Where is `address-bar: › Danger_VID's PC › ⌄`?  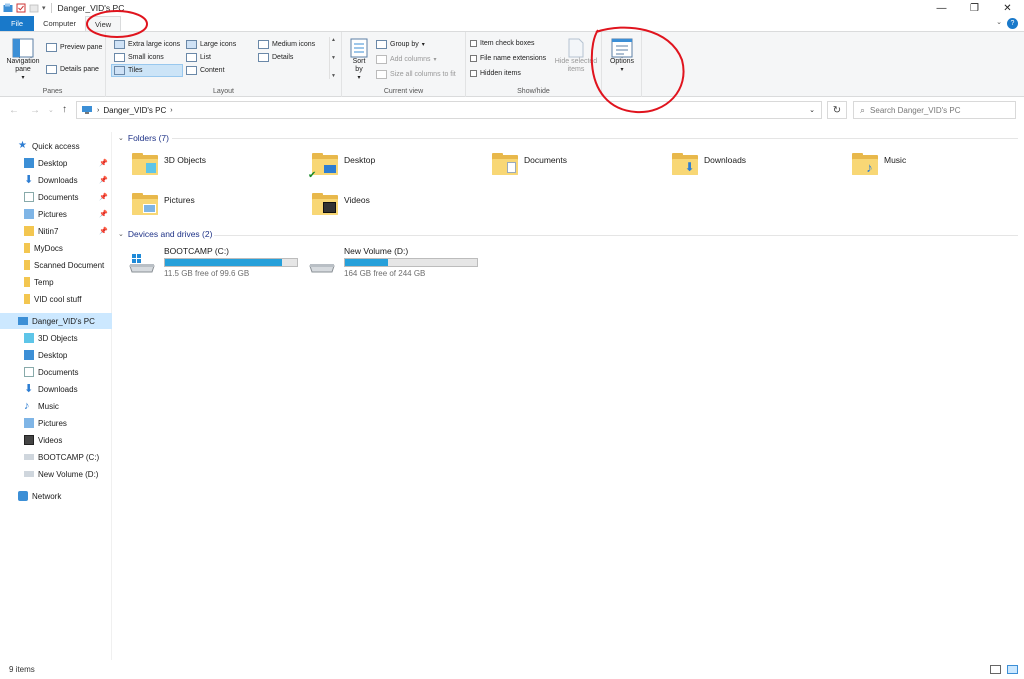 address-bar: › Danger_VID's PC › ⌄ is located at coordinates (449, 110).